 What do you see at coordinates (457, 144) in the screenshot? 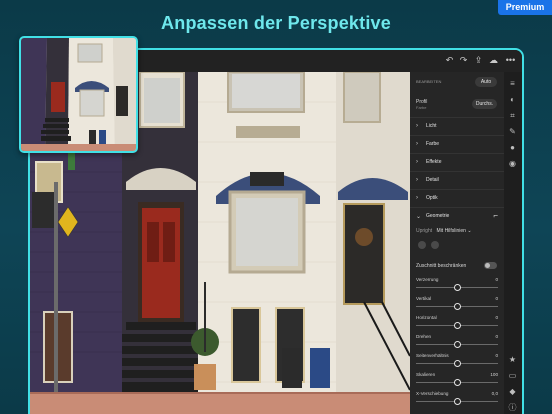
I see `section-farbe: › Farbe` at bounding box center [457, 144].